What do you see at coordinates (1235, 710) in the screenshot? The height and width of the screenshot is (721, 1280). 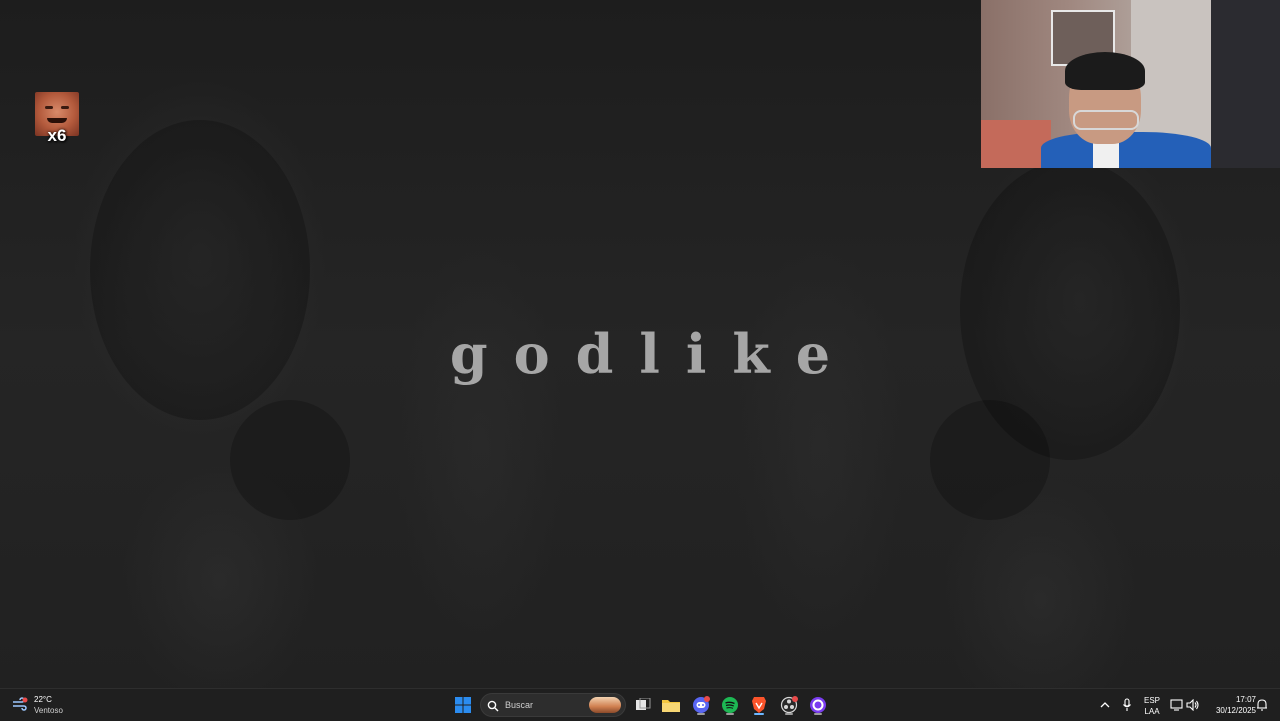 I see `clock-date: 30/12/2025` at bounding box center [1235, 710].